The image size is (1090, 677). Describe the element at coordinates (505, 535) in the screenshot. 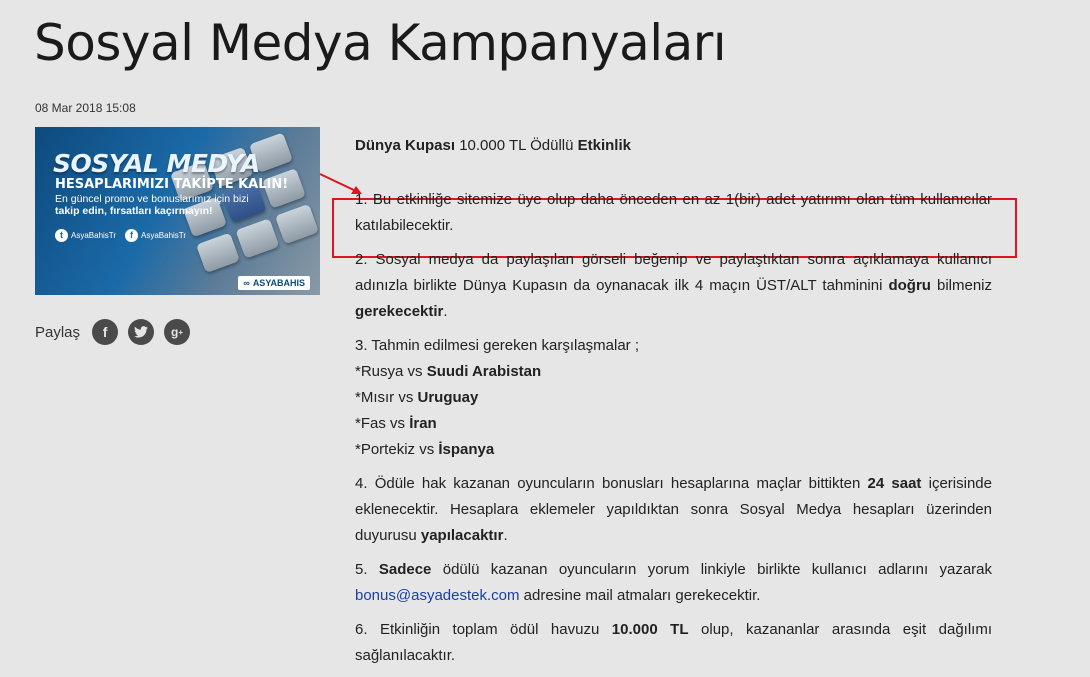

I see `rule-4-end: .` at that location.